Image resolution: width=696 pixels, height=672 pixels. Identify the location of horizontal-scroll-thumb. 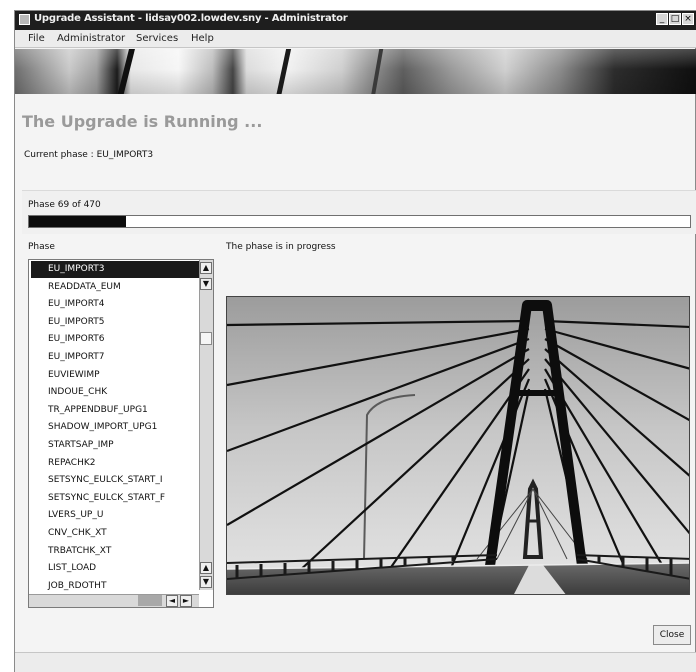
(150, 600).